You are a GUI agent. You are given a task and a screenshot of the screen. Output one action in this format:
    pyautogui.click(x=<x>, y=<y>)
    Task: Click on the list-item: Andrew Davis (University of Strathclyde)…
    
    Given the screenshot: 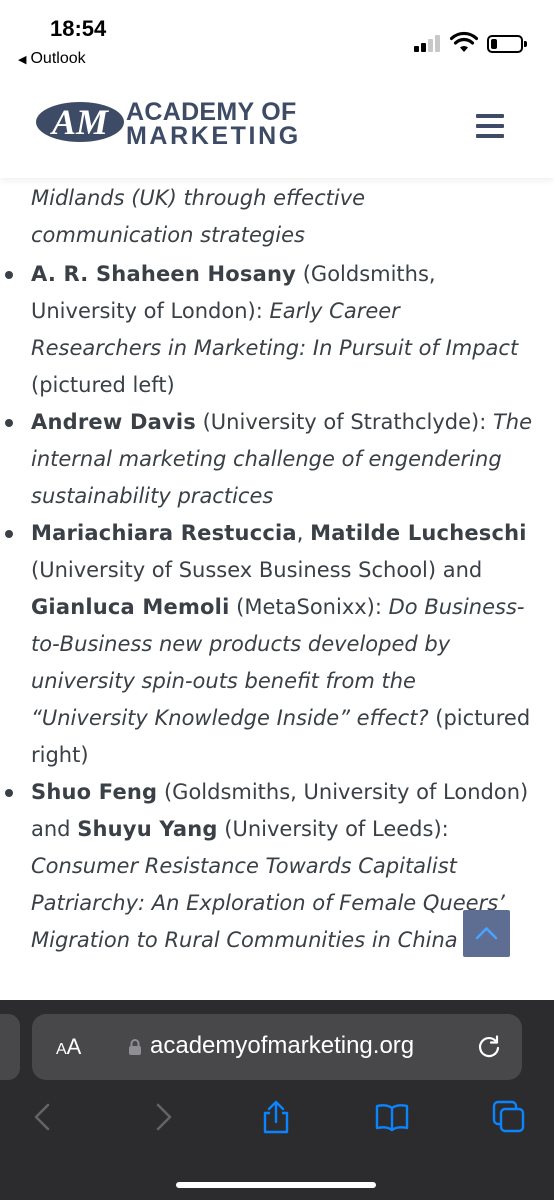 What is the action you would take?
    pyautogui.click(x=277, y=459)
    